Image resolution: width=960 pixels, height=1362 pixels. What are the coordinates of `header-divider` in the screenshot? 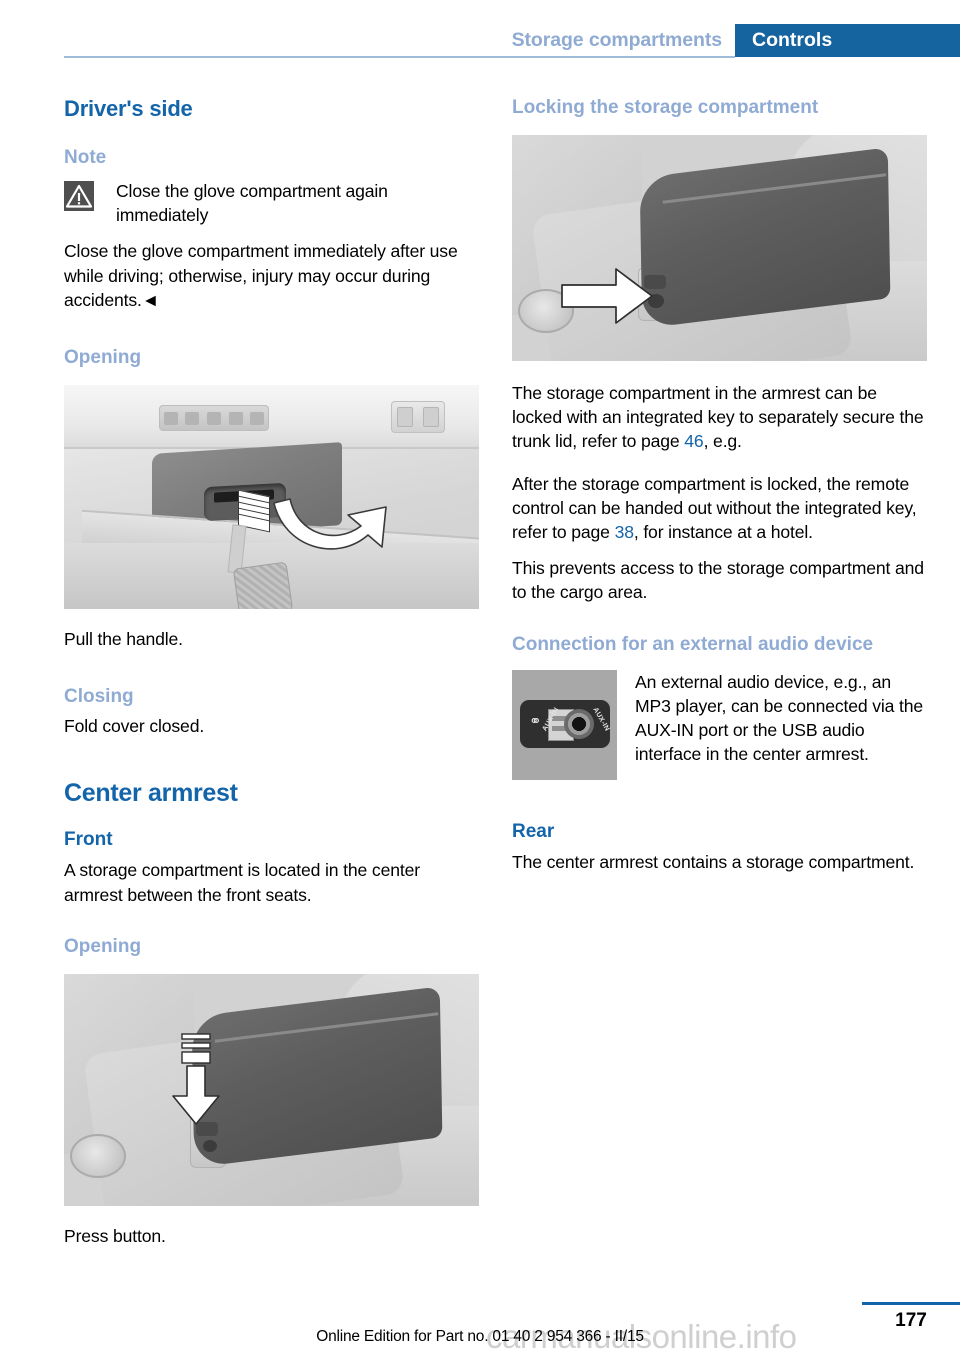 It's located at (399, 57).